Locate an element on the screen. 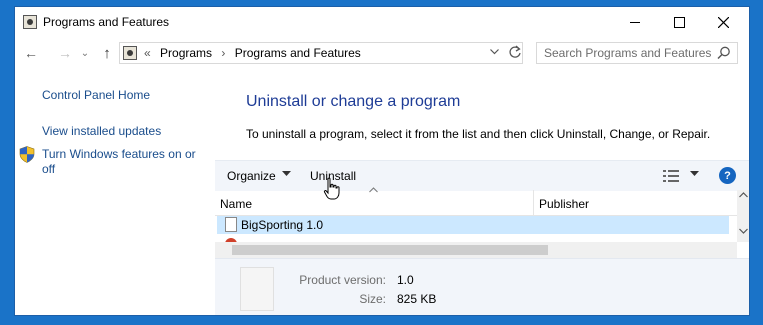 Image resolution: width=763 pixels, height=325 pixels. breadcrumb-programs-and-features: Programs and Features is located at coordinates (298, 53).